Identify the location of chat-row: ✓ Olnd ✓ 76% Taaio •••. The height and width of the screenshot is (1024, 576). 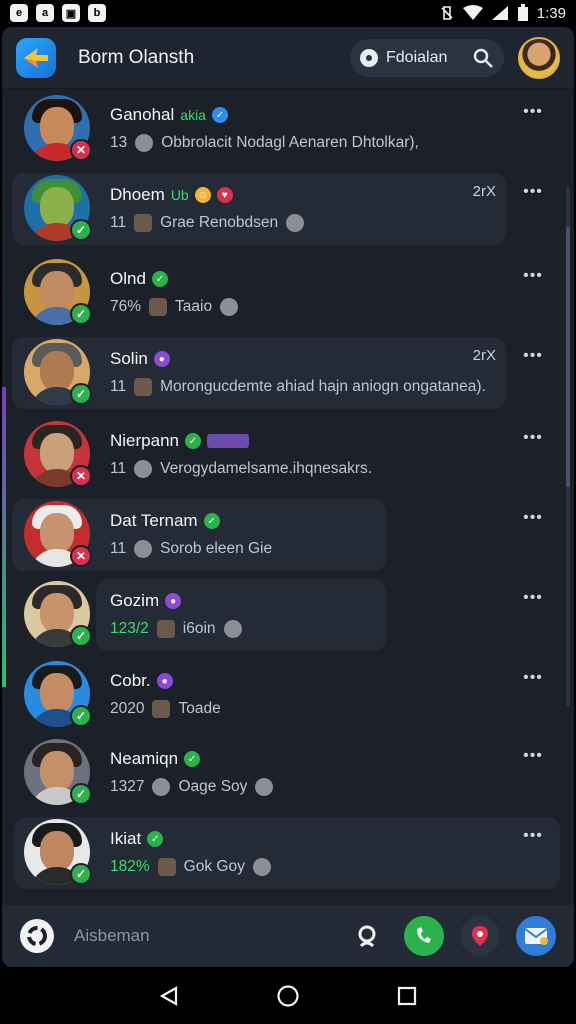
(286, 292).